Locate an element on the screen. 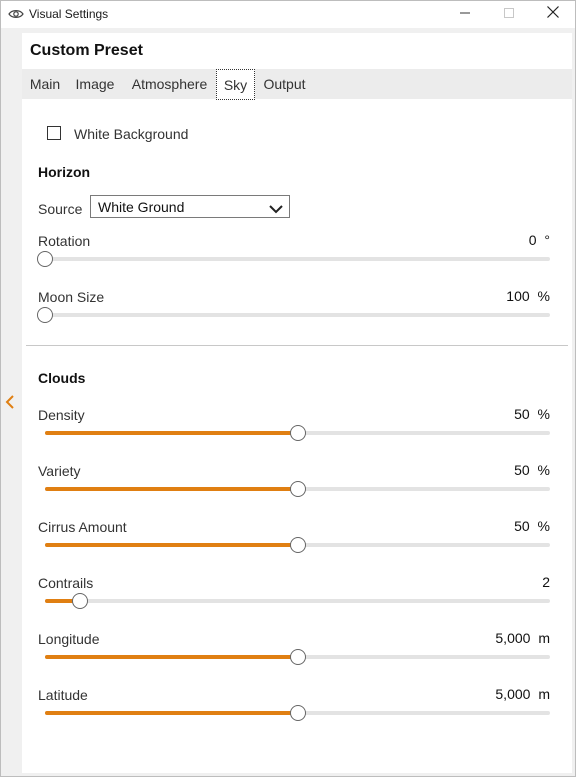 The height and width of the screenshot is (777, 576). variety-slider-fill is located at coordinates (171, 489).